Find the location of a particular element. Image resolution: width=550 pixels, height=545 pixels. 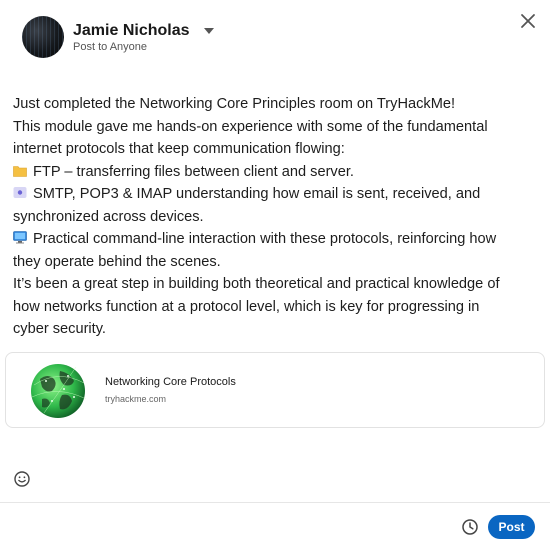

post-line: cyber security. is located at coordinates (59, 329).